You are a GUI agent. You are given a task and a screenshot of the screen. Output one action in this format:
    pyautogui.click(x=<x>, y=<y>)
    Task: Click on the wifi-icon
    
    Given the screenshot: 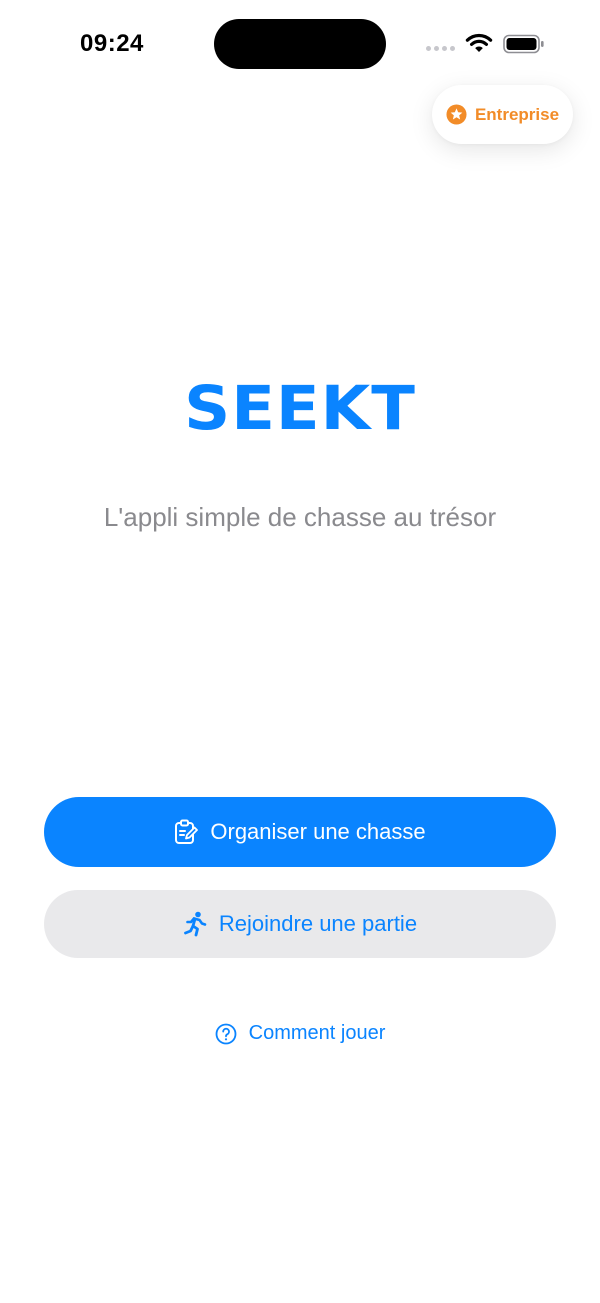 What is the action you would take?
    pyautogui.click(x=479, y=42)
    